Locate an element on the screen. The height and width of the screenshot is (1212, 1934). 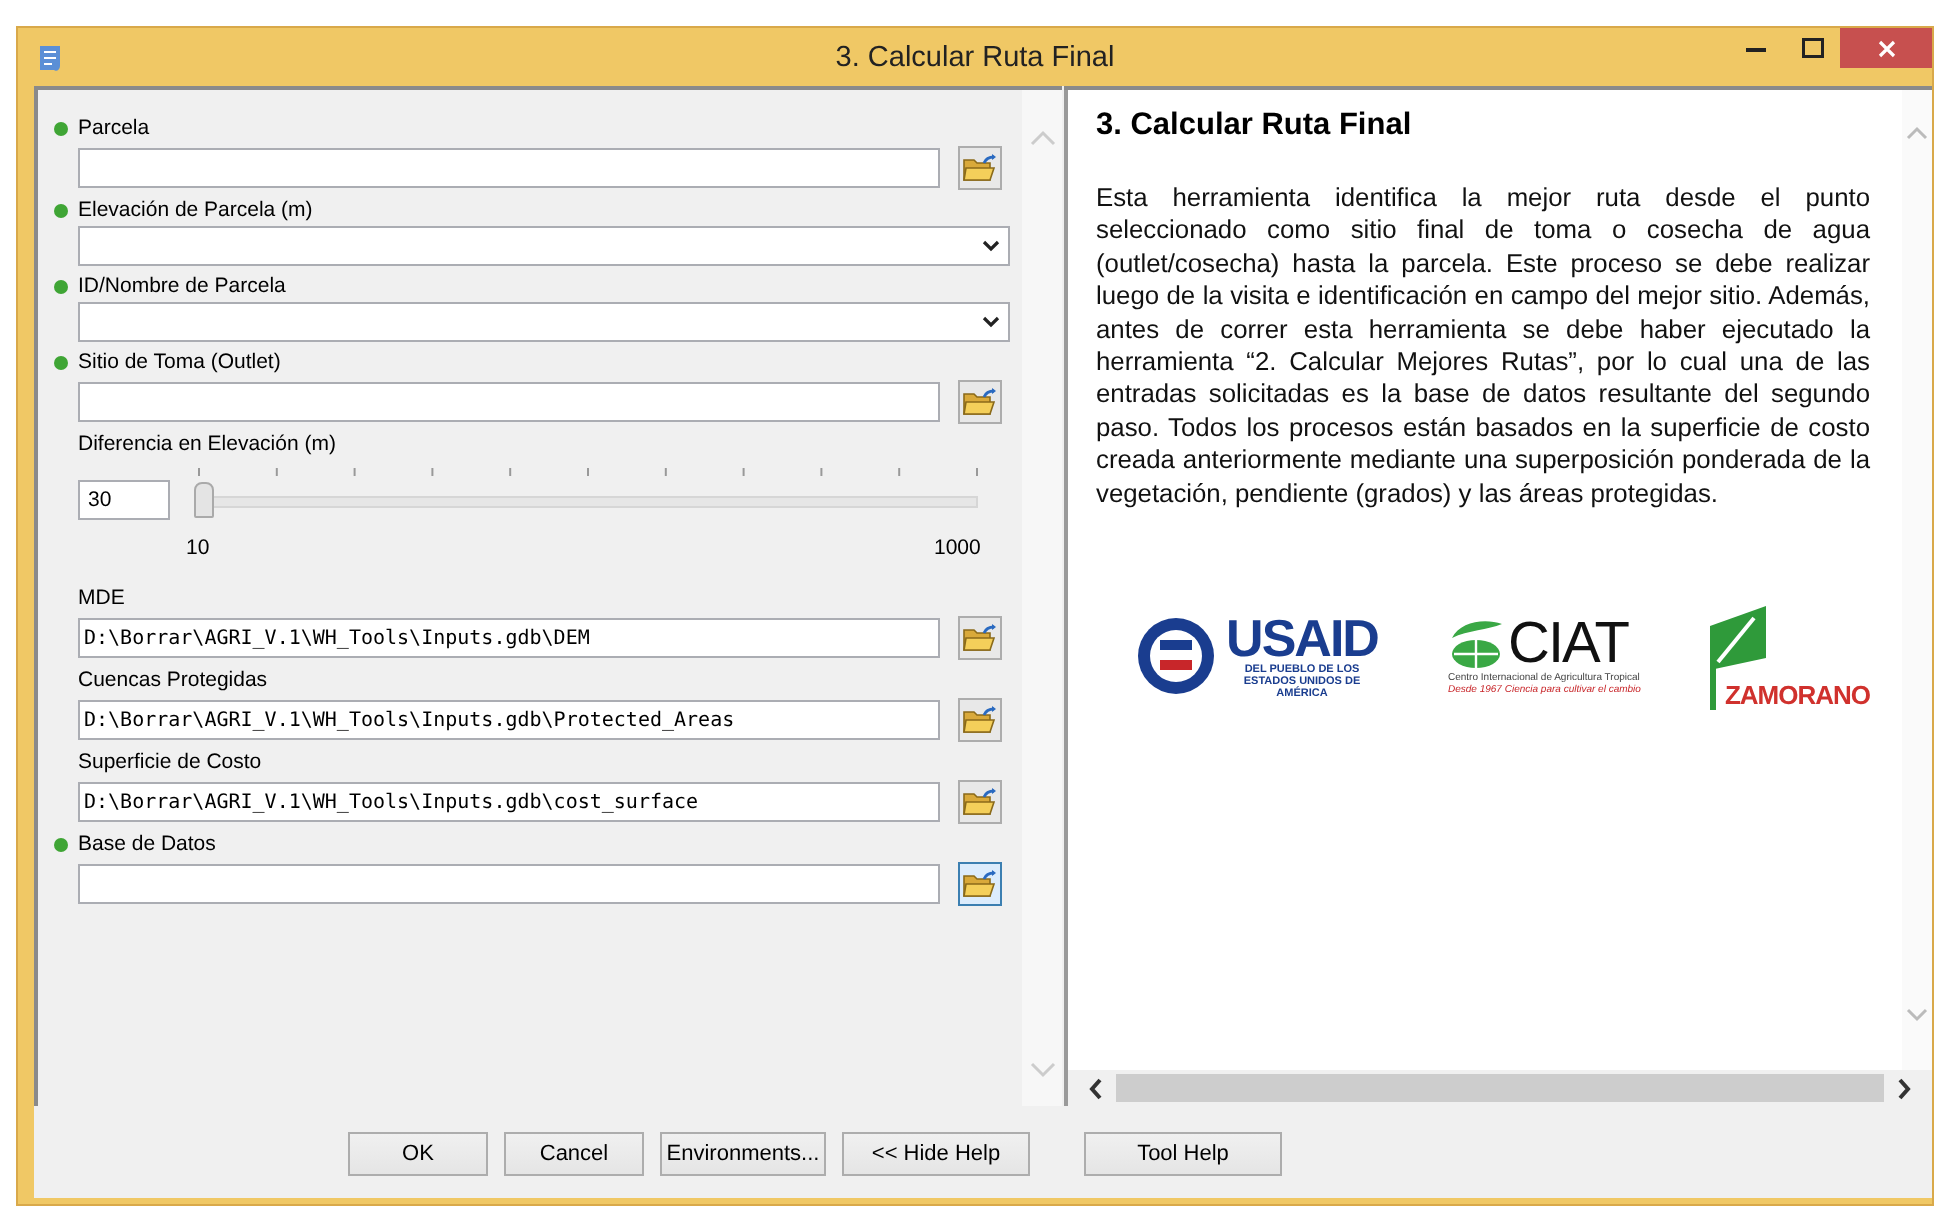
close-icon is located at coordinates (1886, 48).